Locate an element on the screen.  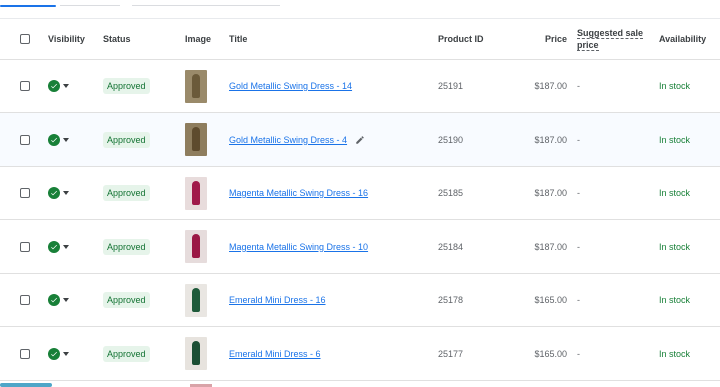
search-field-outline is located at coordinates (206, 5).